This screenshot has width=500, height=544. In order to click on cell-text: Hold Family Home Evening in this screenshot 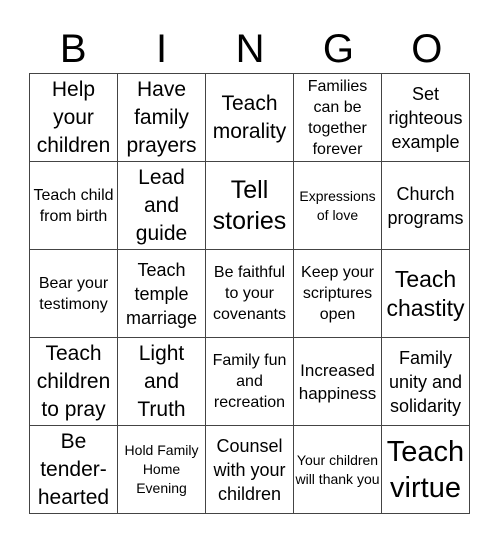, I will do `click(161, 469)`.